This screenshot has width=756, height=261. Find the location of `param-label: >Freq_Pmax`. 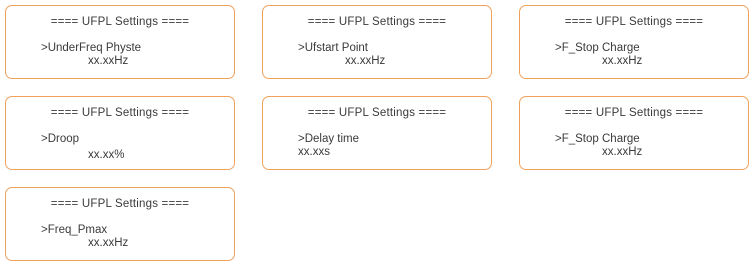

param-label: >Freq_Pmax is located at coordinates (74, 230).